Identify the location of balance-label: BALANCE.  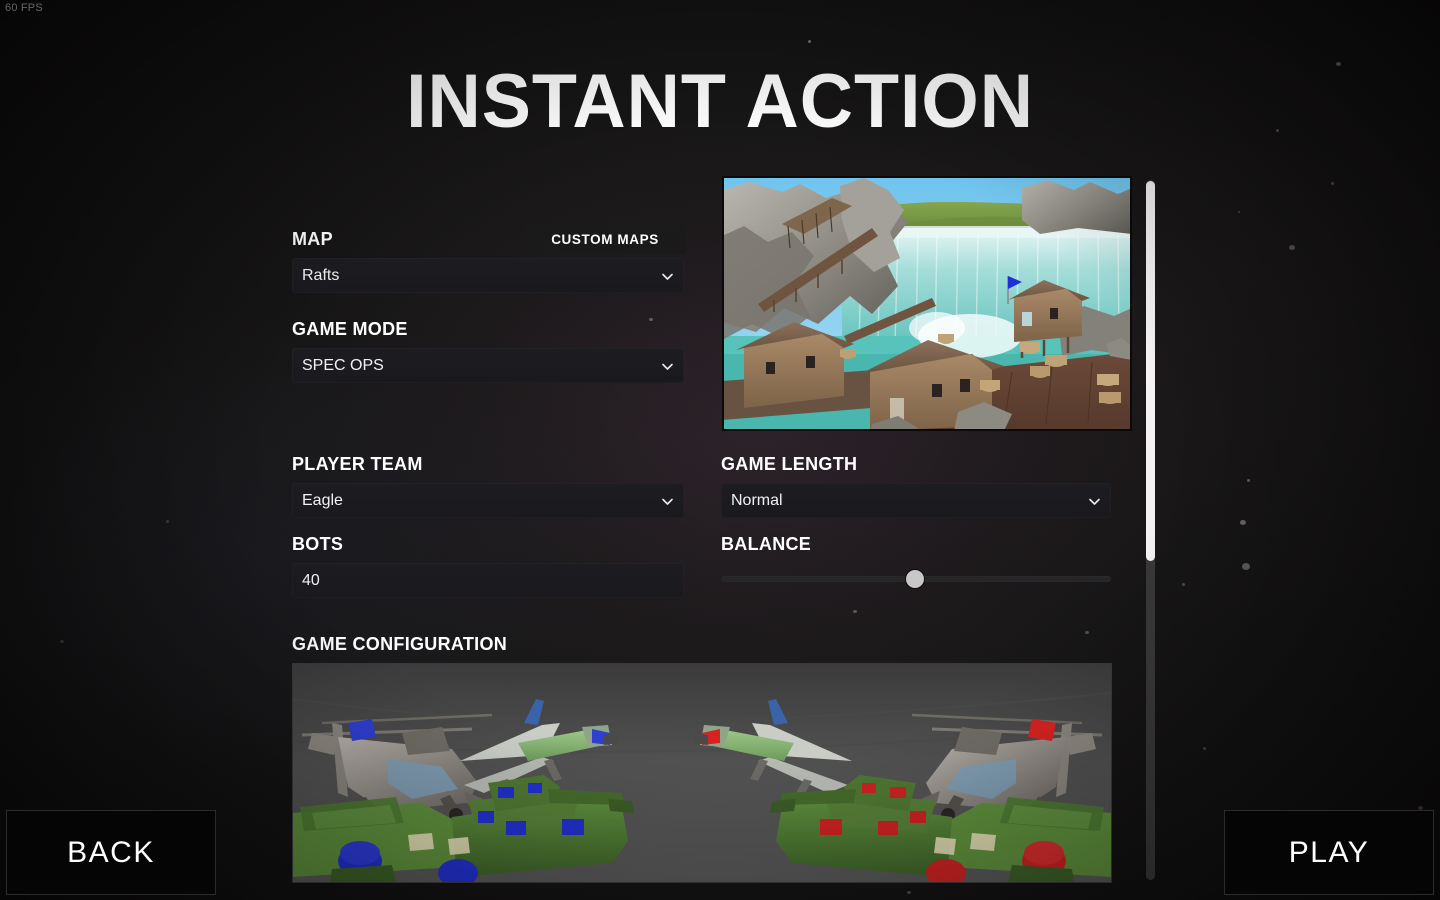
(766, 544).